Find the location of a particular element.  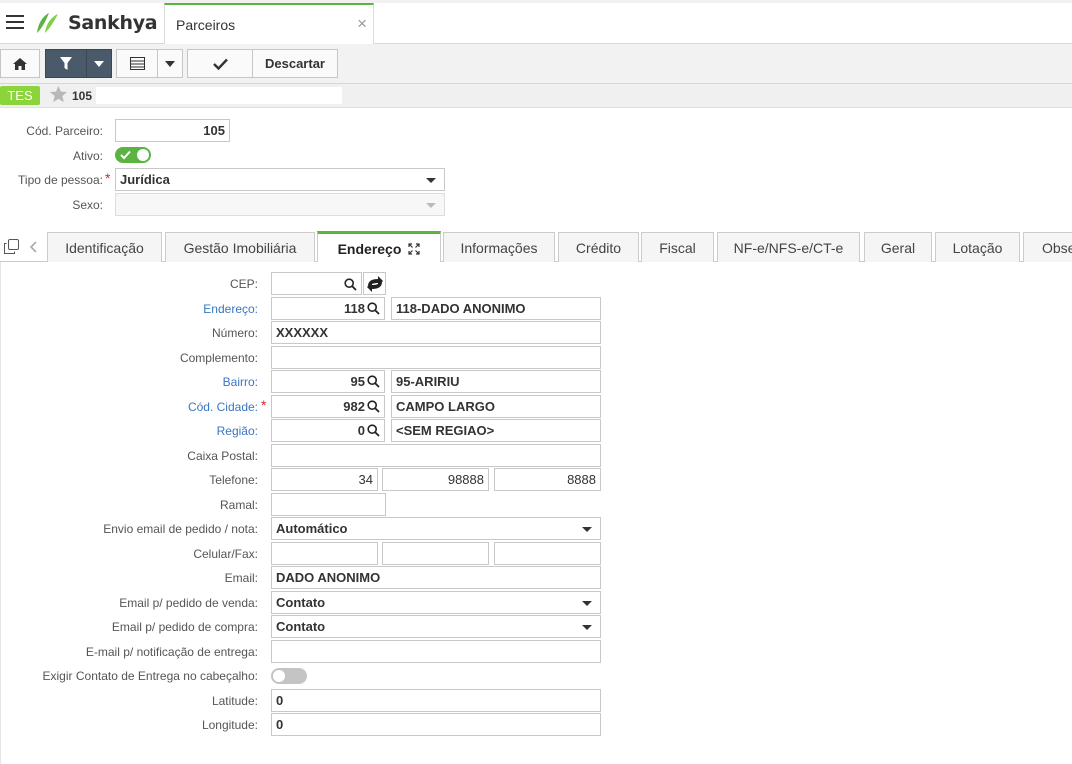

active-toggle is located at coordinates (133, 155).